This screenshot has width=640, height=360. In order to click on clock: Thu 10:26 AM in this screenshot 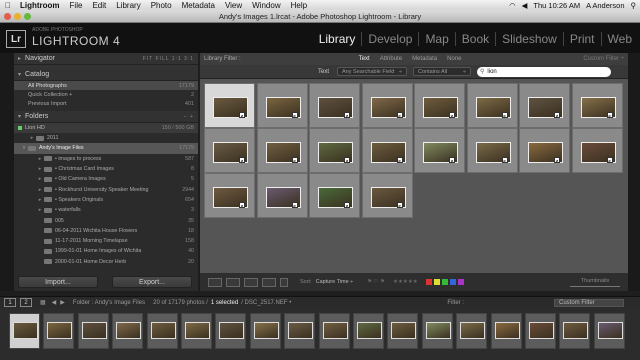, I will do `click(556, 5)`.